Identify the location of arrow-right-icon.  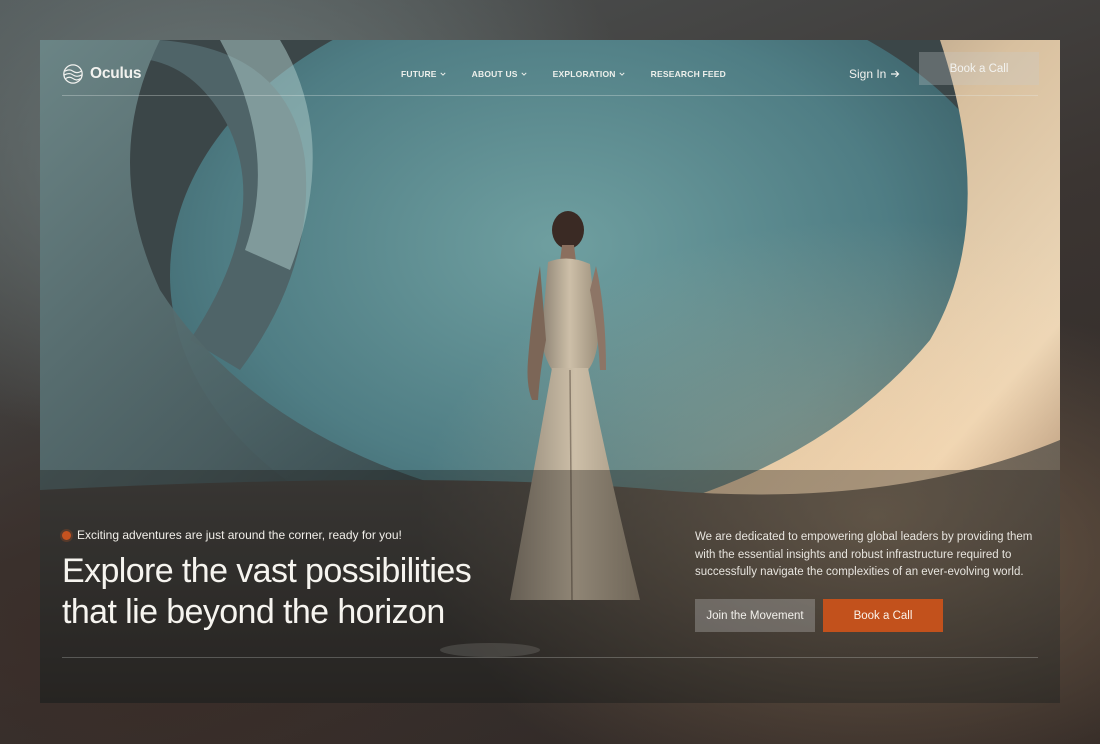
(895, 74).